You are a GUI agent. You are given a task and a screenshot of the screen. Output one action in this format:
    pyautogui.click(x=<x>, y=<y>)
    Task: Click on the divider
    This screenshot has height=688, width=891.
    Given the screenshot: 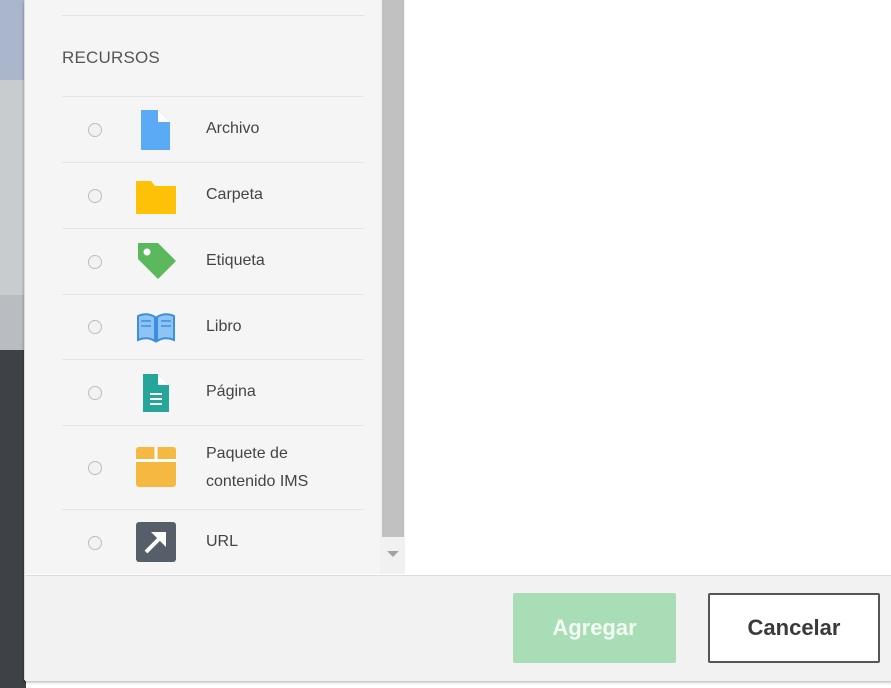 What is the action you would take?
    pyautogui.click(x=213, y=15)
    